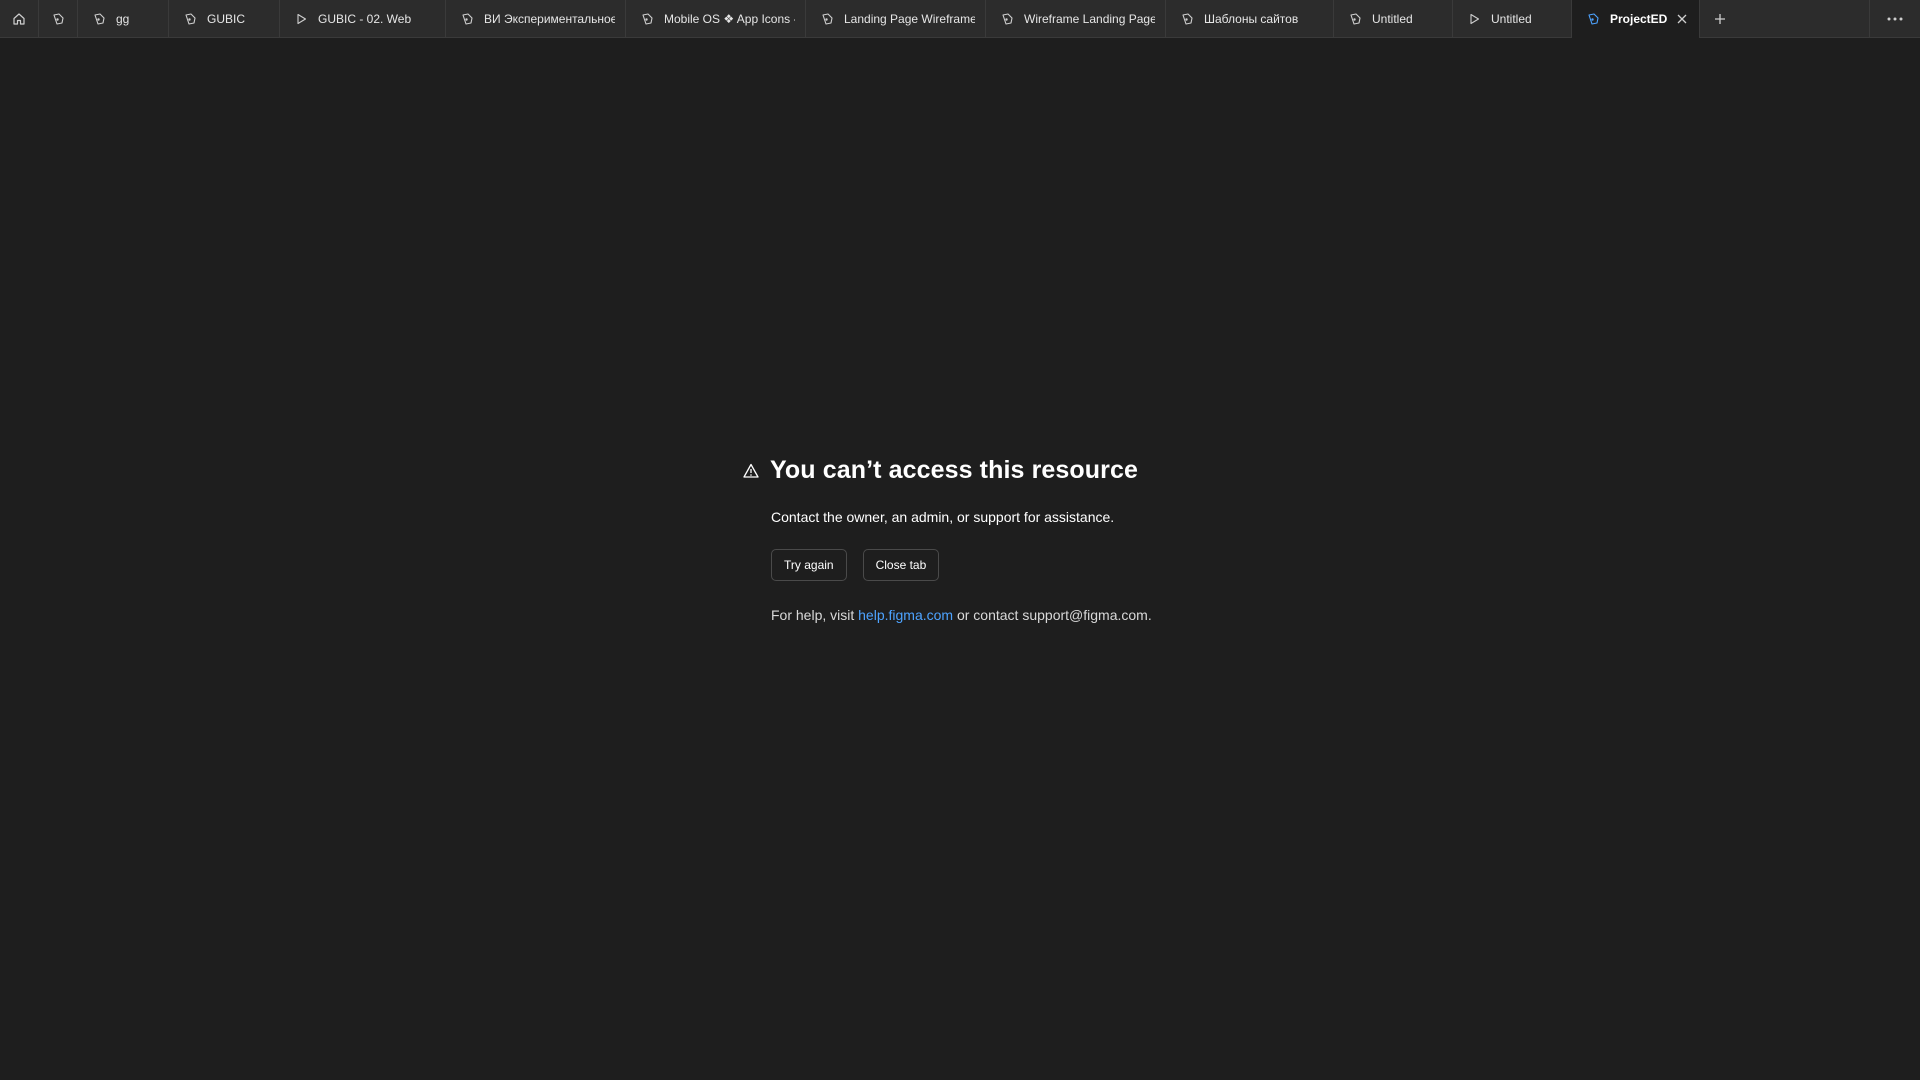  What do you see at coordinates (1089, 18) in the screenshot?
I see `tab-label: Wireframe Landing Page` at bounding box center [1089, 18].